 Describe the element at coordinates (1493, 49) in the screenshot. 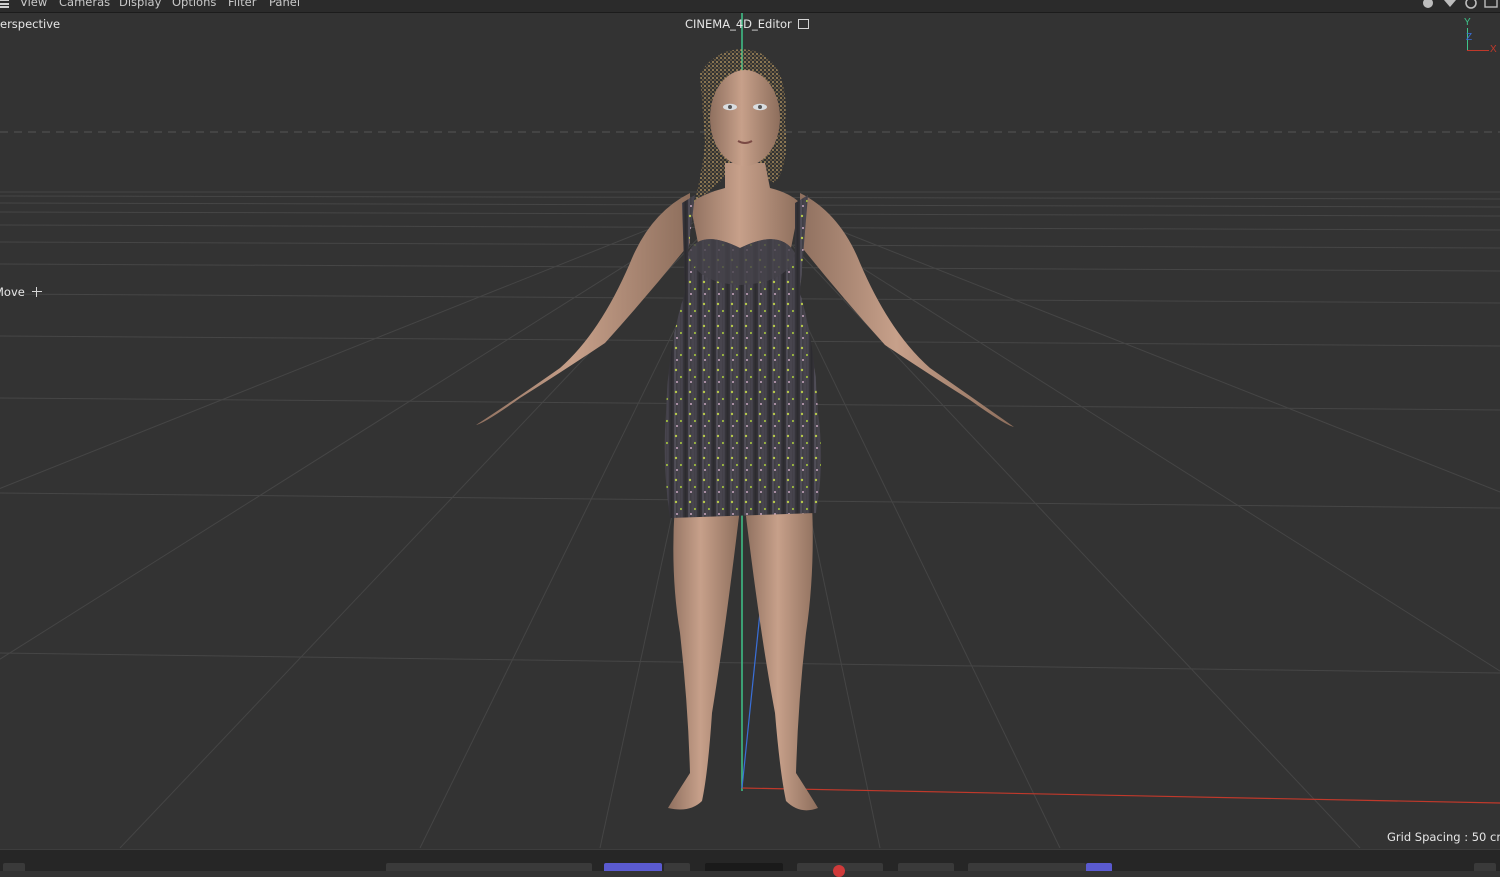

I see `axis-gizmo-x-label: X` at that location.